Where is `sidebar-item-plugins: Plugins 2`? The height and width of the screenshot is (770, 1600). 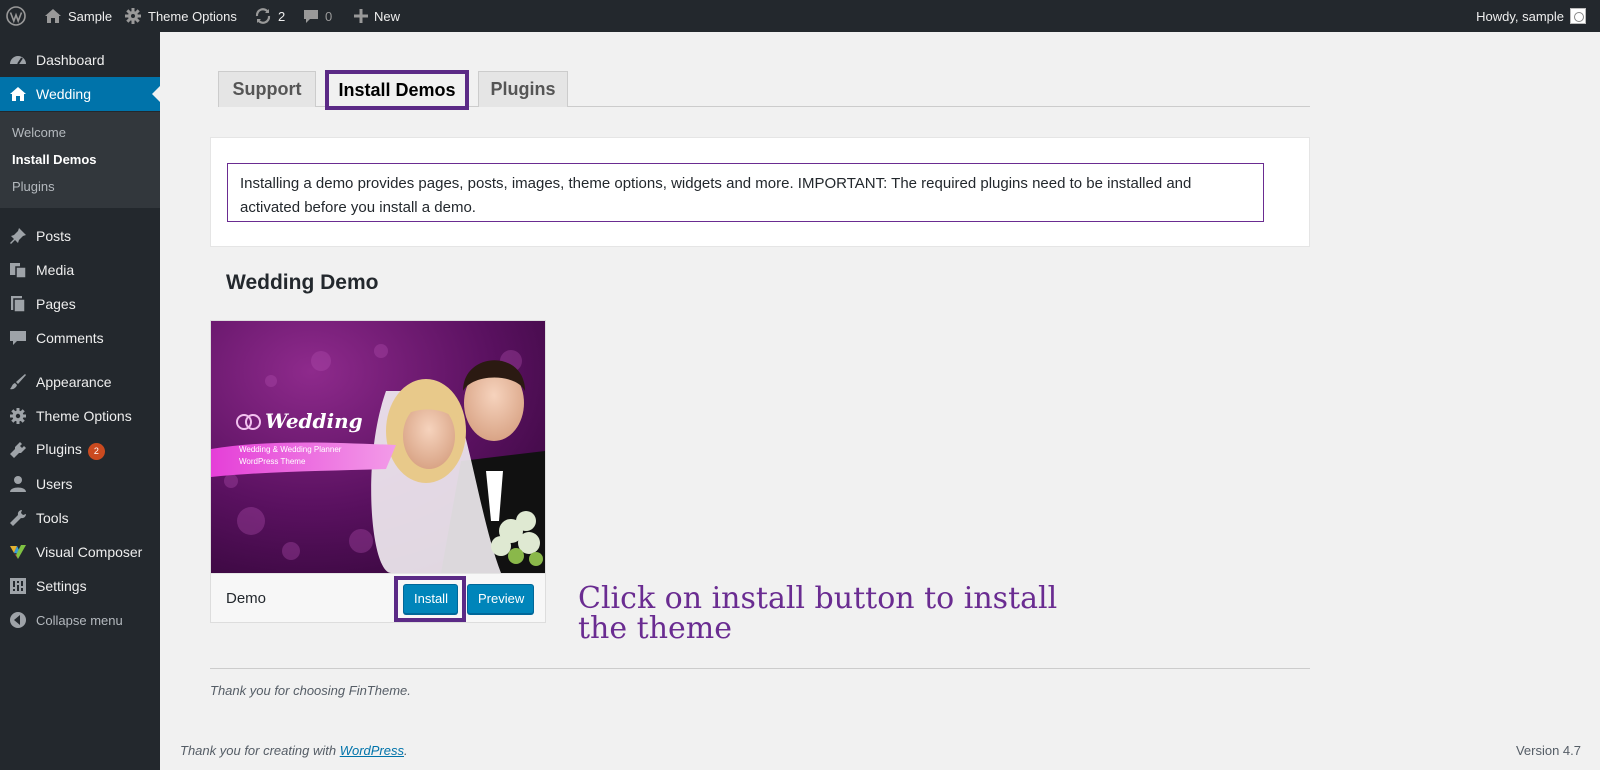
sidebar-item-plugins: Plugins 2 is located at coordinates (80, 450).